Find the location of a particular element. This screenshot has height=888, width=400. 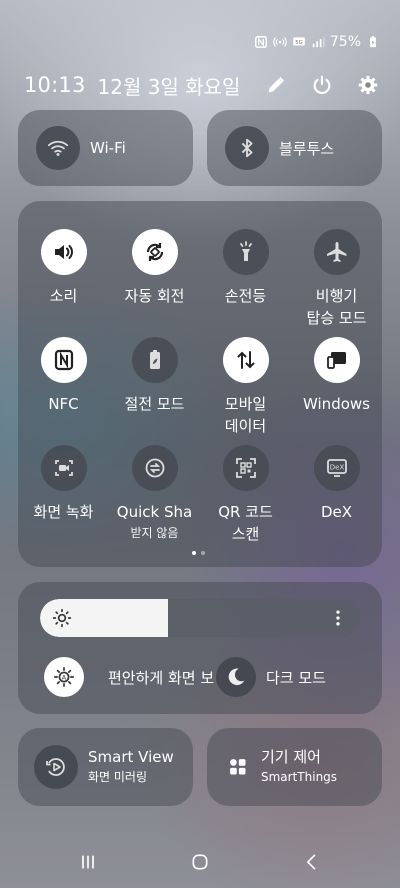

battery-icon is located at coordinates (373, 42).